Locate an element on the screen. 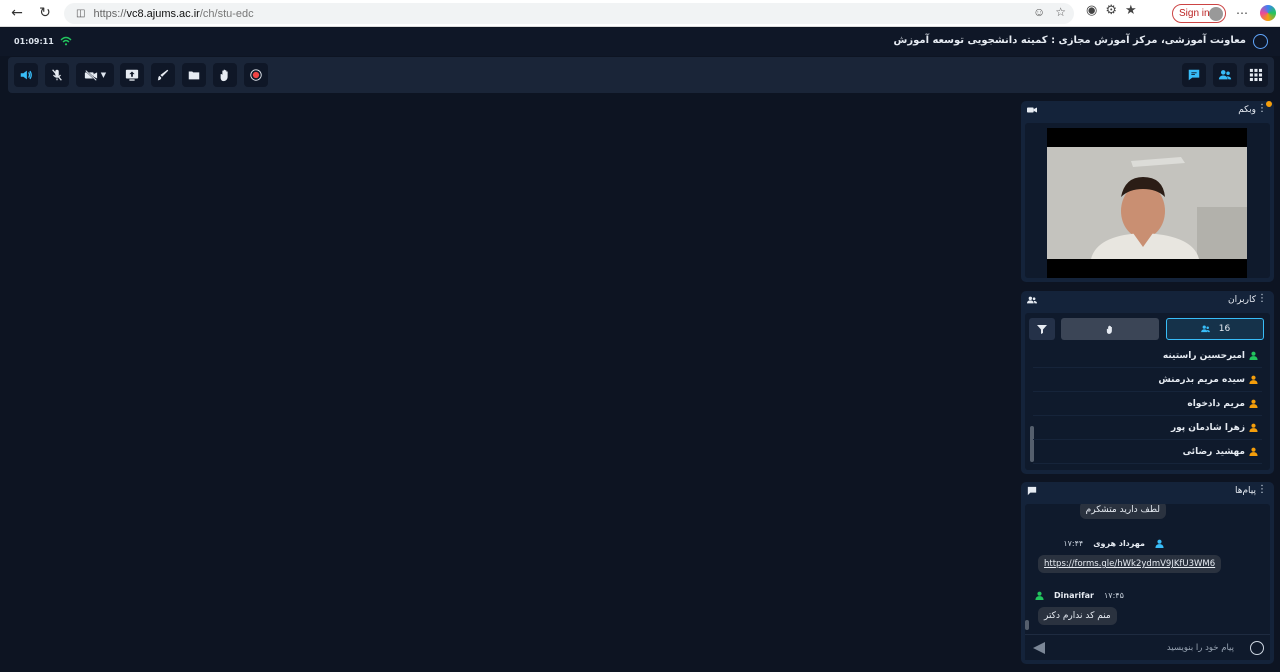  user-name: سیده مریم بذرمنش is located at coordinates (1201, 379).